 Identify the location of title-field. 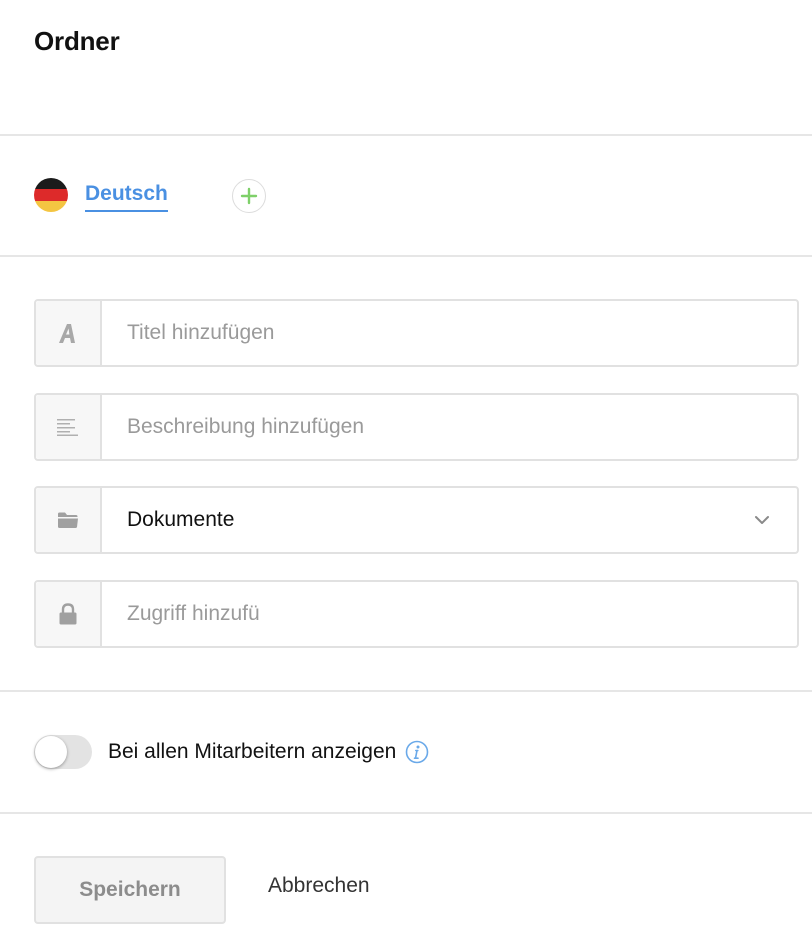
(416, 333).